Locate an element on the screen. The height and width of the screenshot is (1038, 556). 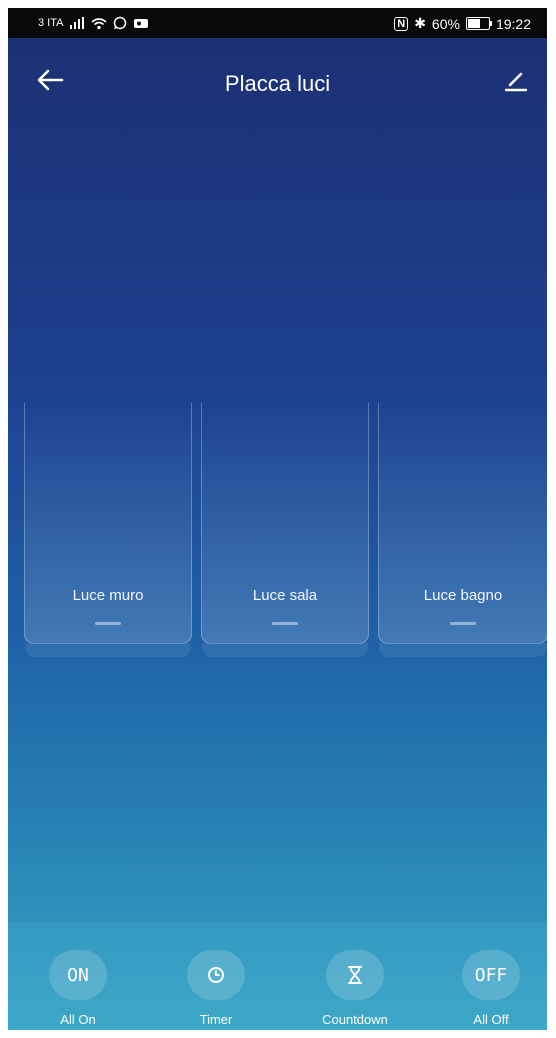
switch-label: Luce bagno is located at coordinates (463, 595).